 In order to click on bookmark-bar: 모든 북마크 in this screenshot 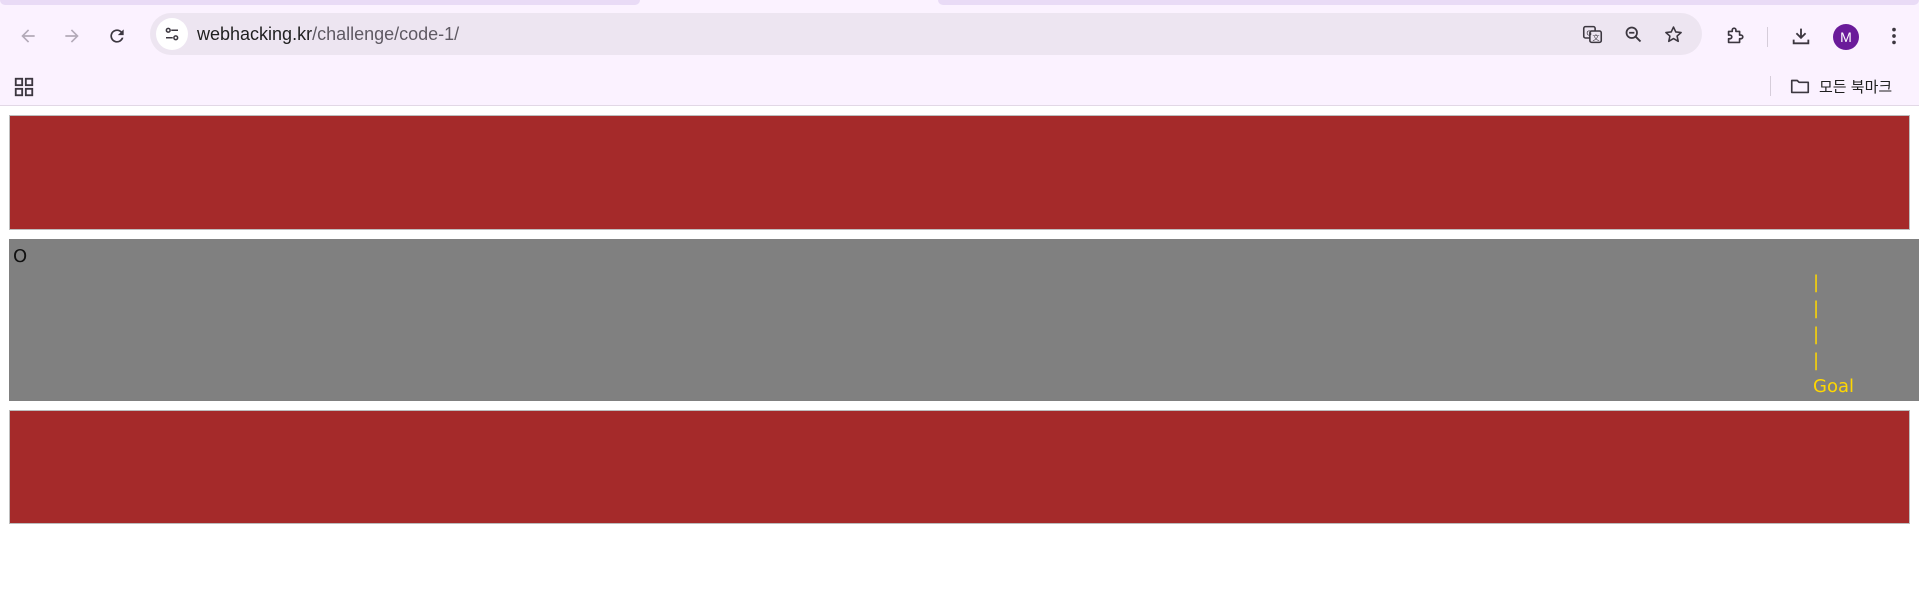, I will do `click(959, 86)`.